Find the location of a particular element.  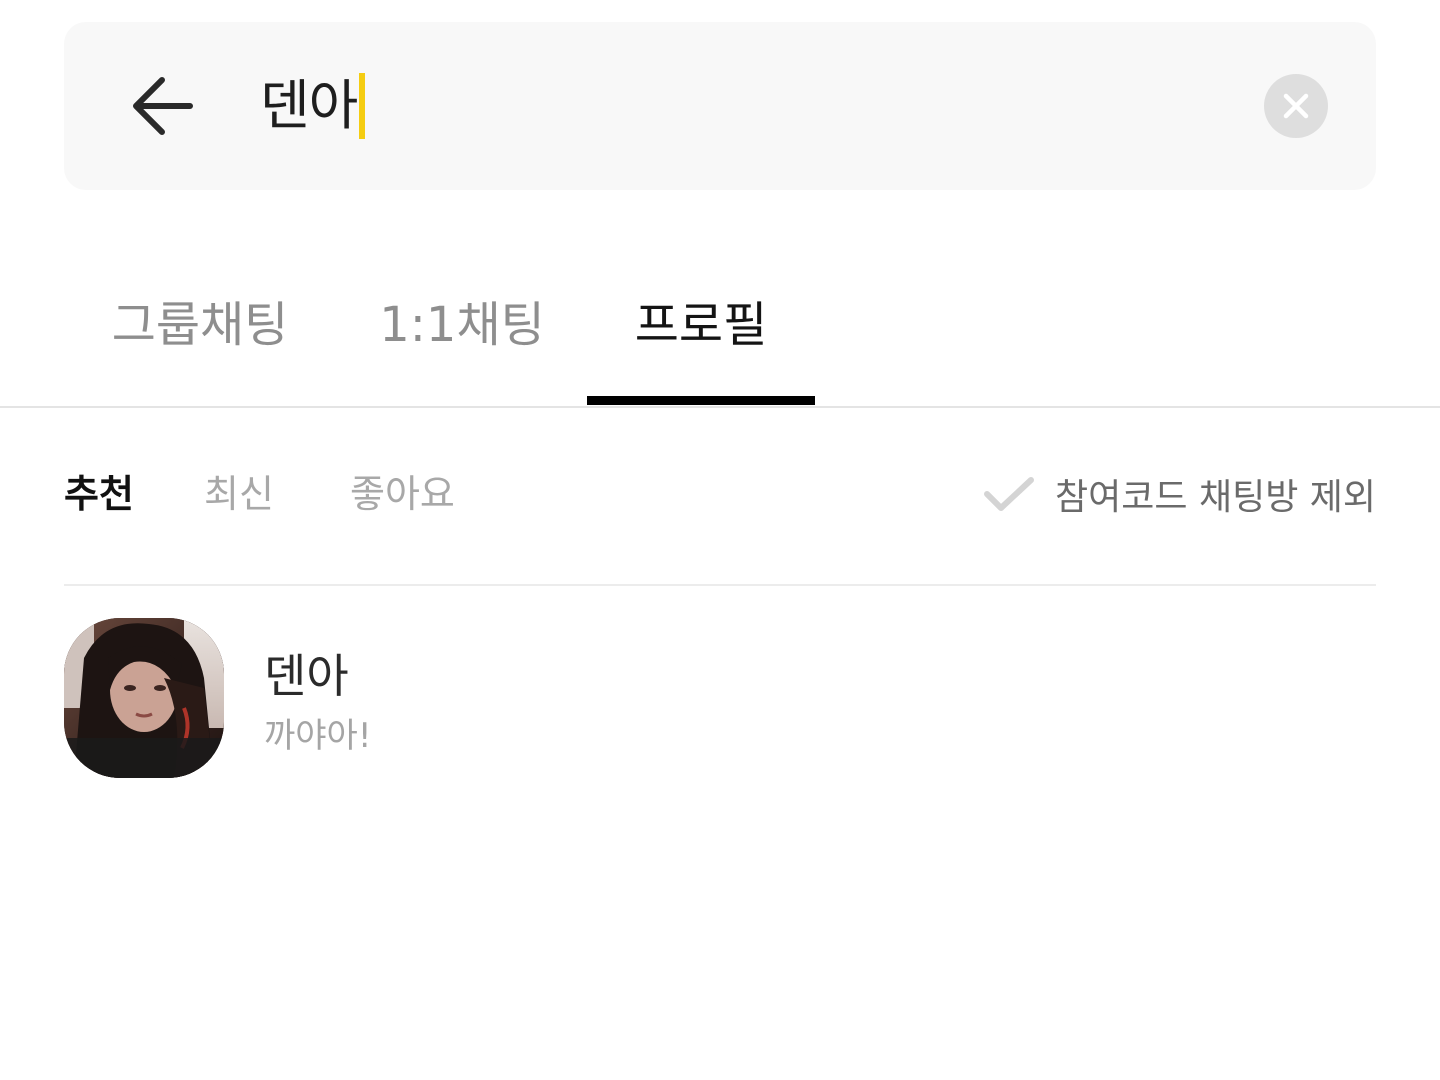

tab-one-on-one-chat: 1:1채팅 is located at coordinates (462, 320).